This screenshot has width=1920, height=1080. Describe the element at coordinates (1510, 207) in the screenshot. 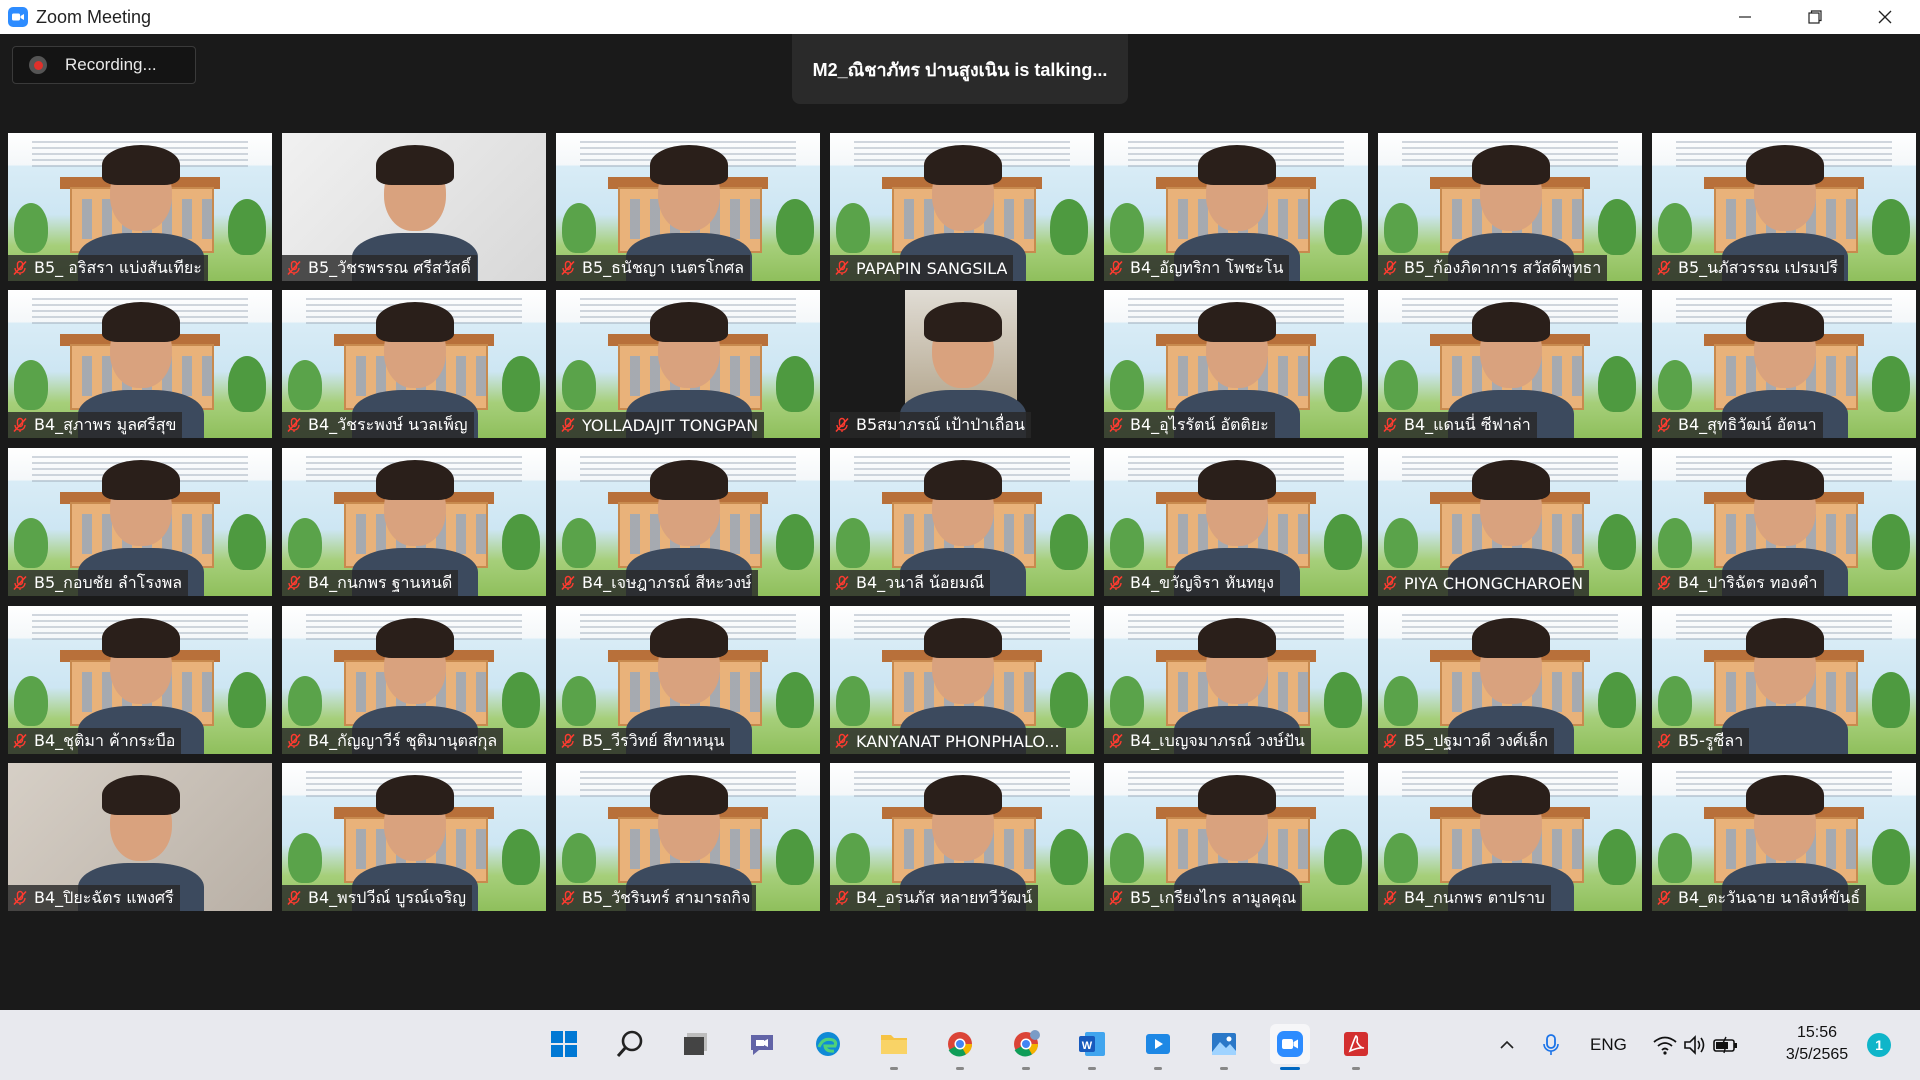

I see `participant-tile: B5_ก้องภิดาการ สวัสดีพุทธา` at that location.